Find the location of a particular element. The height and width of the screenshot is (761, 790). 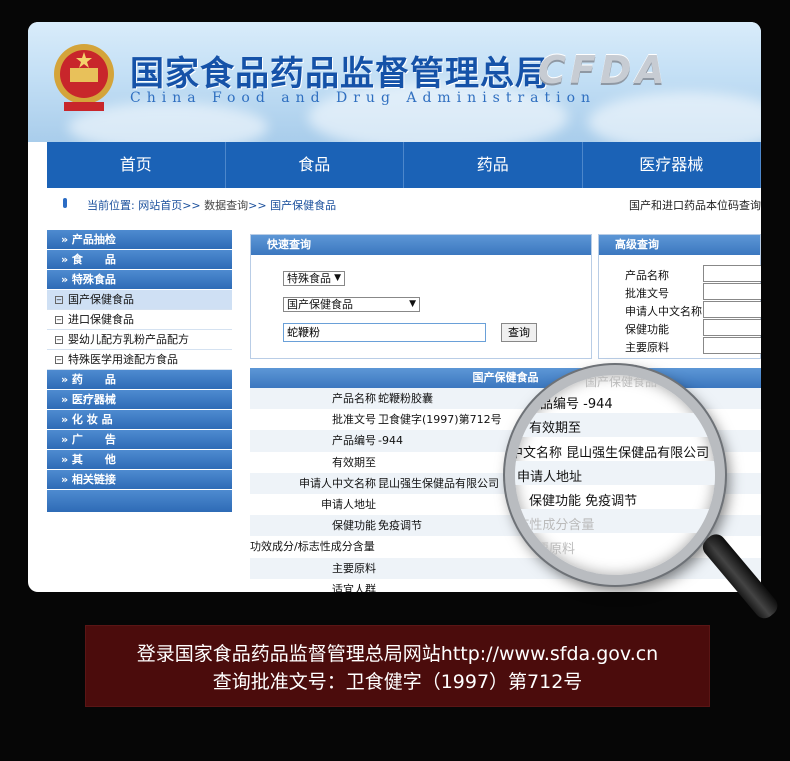

adv-approval-no-input is located at coordinates (732, 291).